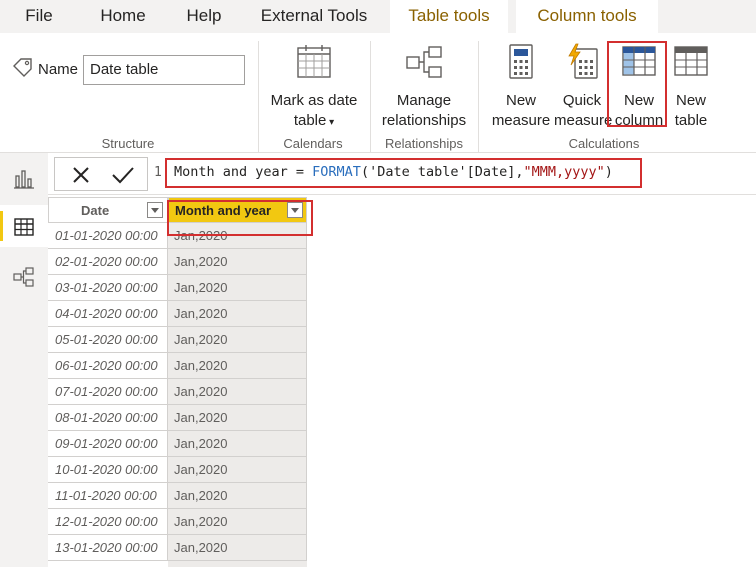 Image resolution: width=756 pixels, height=567 pixels. What do you see at coordinates (314, 88) in the screenshot?
I see `mark-as-date-table-button: Mark as date table ▾` at bounding box center [314, 88].